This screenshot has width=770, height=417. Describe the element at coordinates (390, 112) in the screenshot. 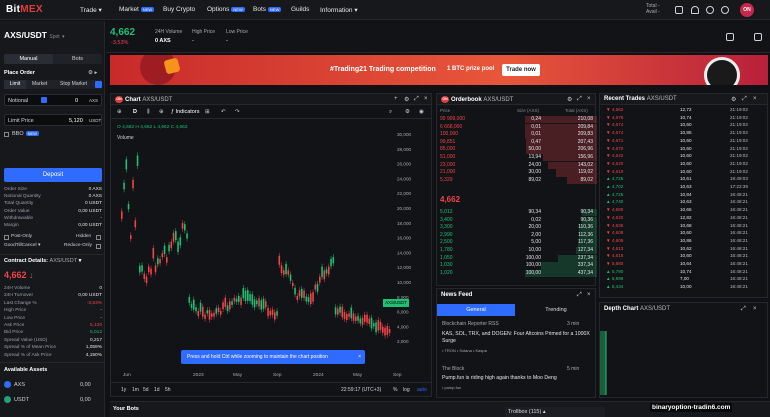

I see `search-icon: ⌕` at that location.